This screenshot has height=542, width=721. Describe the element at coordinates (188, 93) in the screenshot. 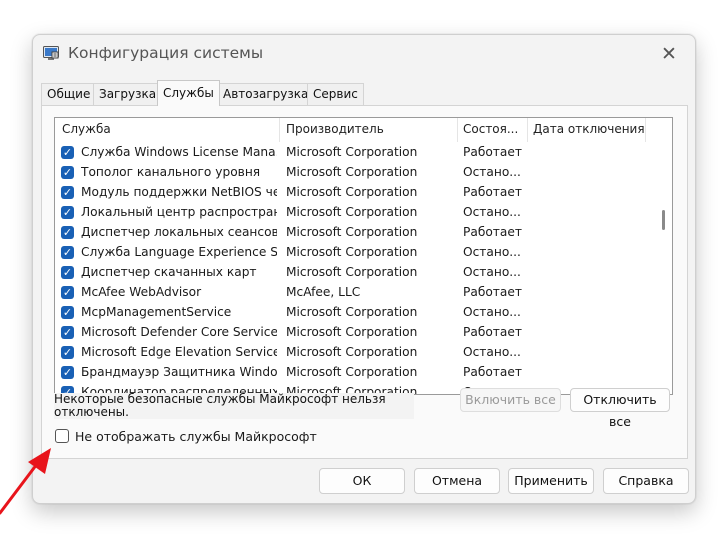

I see `tab-services: Службы` at that location.